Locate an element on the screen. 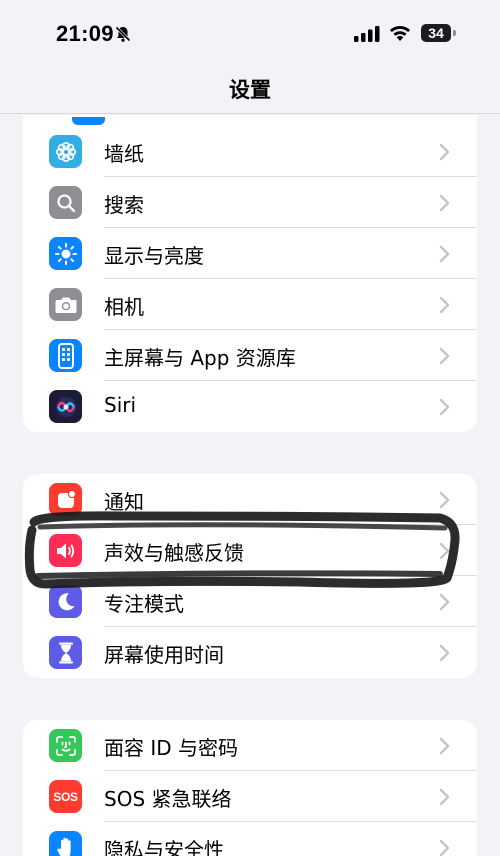  settings-row-label: 声效与触感反馈 is located at coordinates (174, 553).